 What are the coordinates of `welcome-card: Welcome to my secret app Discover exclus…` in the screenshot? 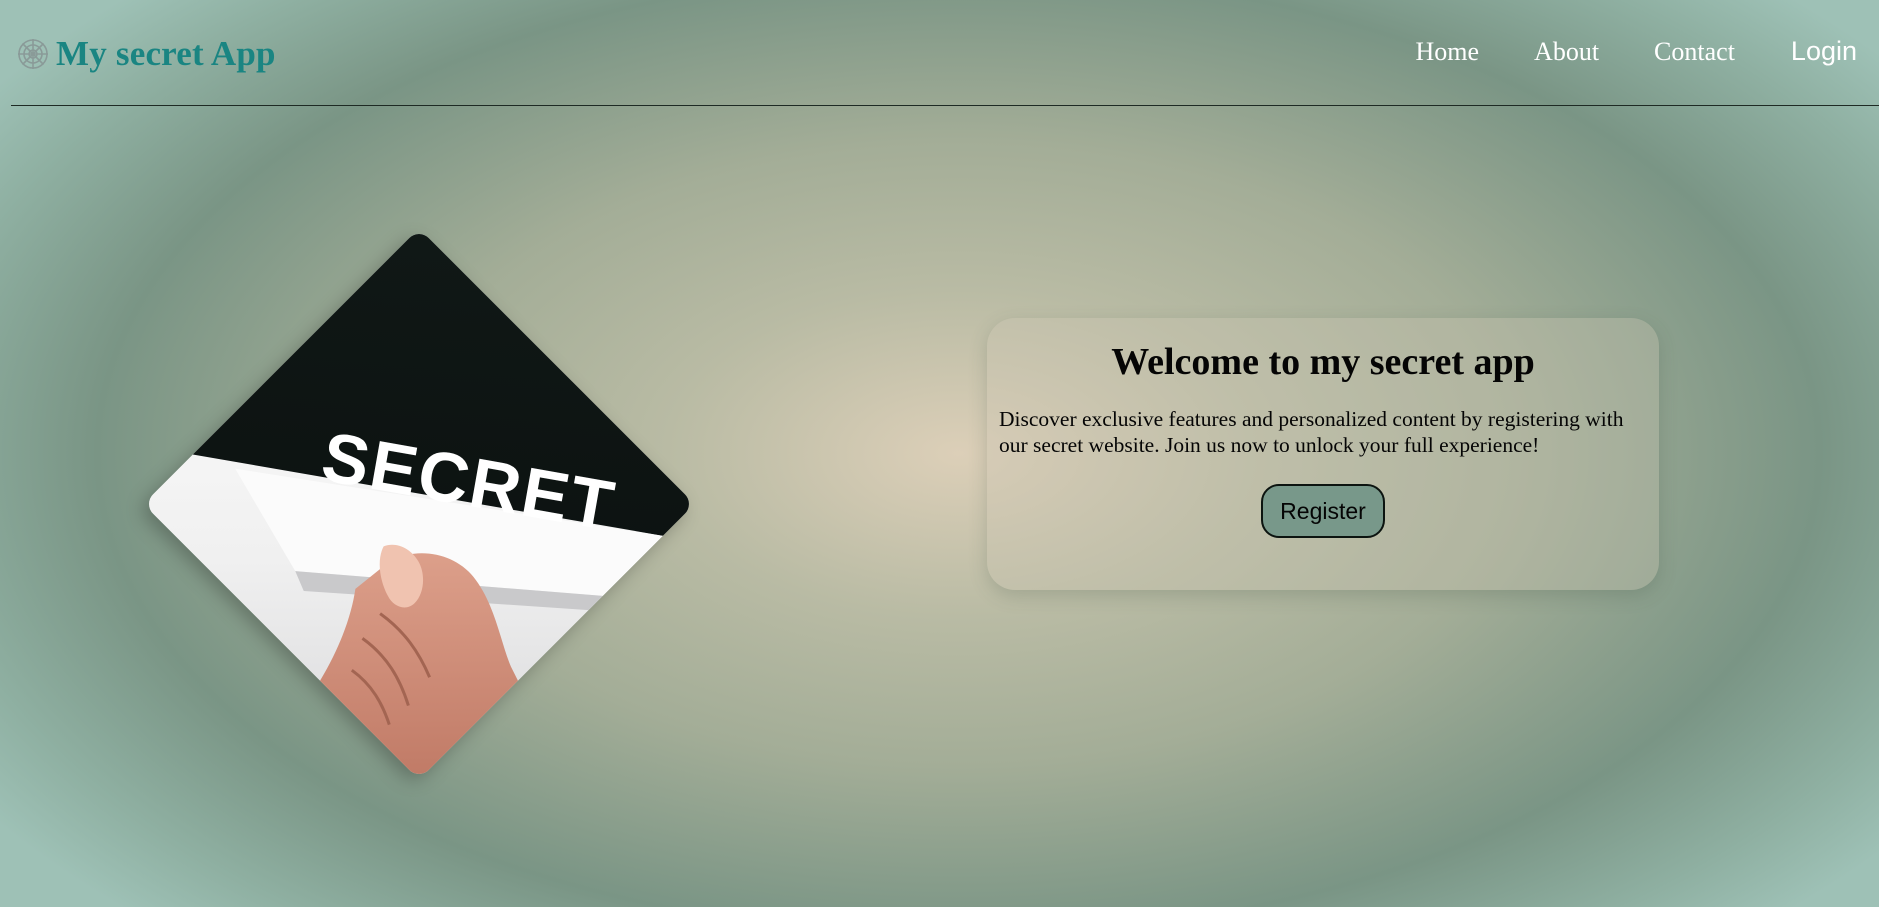 It's located at (1323, 454).